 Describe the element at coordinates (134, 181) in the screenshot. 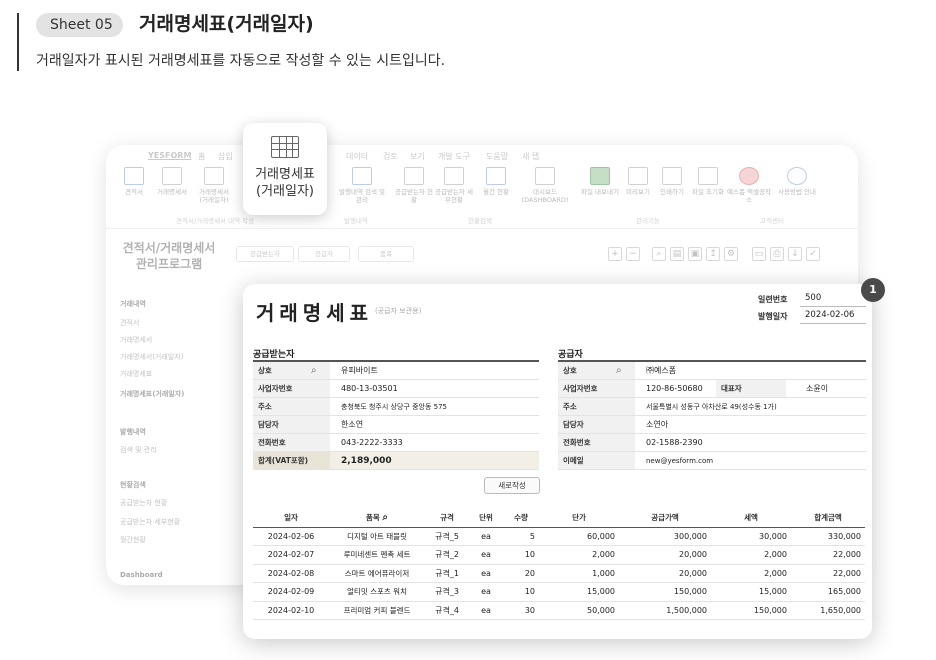

I see `ribbon-quote: 견적서` at that location.